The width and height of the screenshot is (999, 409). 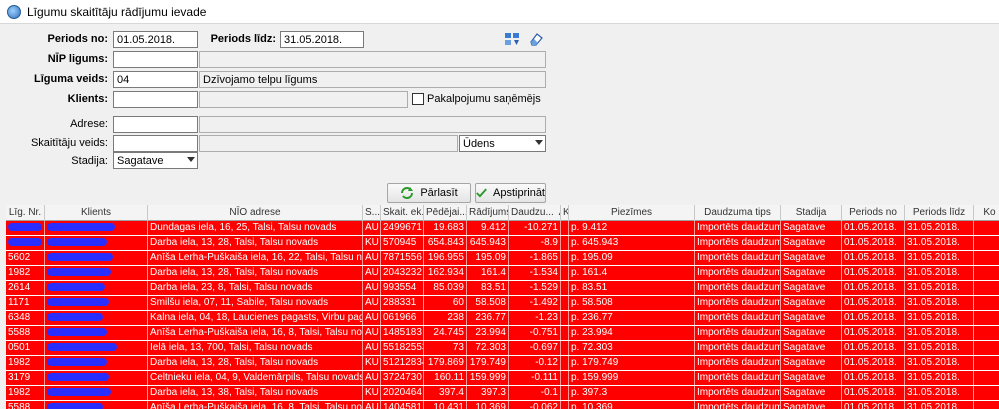 What do you see at coordinates (986, 213) in the screenshot?
I see `column-header-ko: Ko` at bounding box center [986, 213].